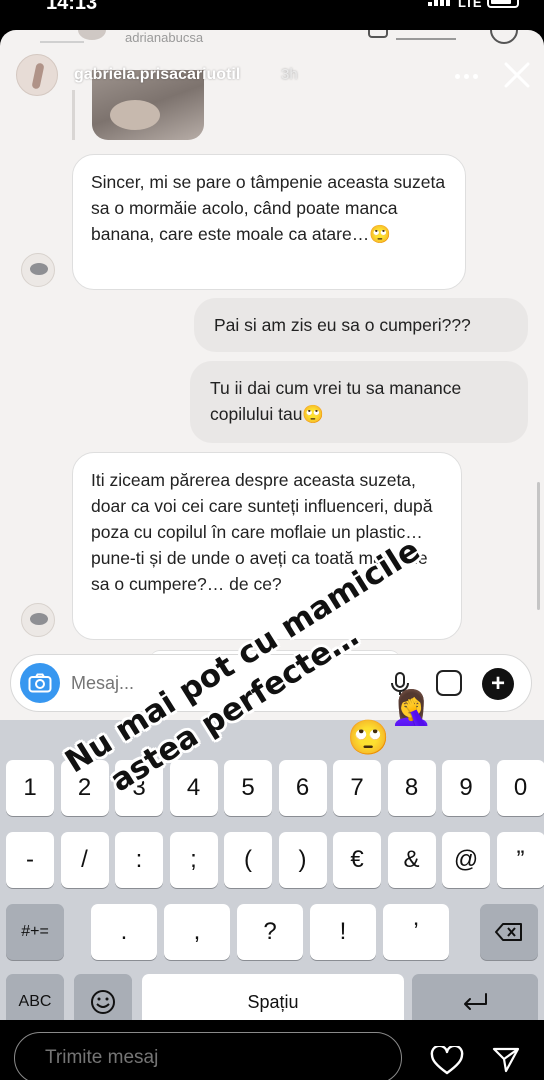 The image size is (544, 1080). I want to click on key-backspace, so click(509, 932).